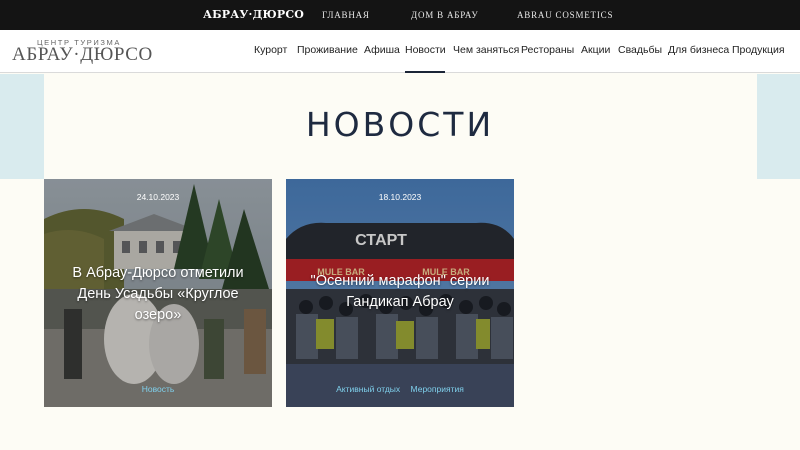 The image size is (800, 450). I want to click on nav-item-kurort: Курорт, so click(270, 50).